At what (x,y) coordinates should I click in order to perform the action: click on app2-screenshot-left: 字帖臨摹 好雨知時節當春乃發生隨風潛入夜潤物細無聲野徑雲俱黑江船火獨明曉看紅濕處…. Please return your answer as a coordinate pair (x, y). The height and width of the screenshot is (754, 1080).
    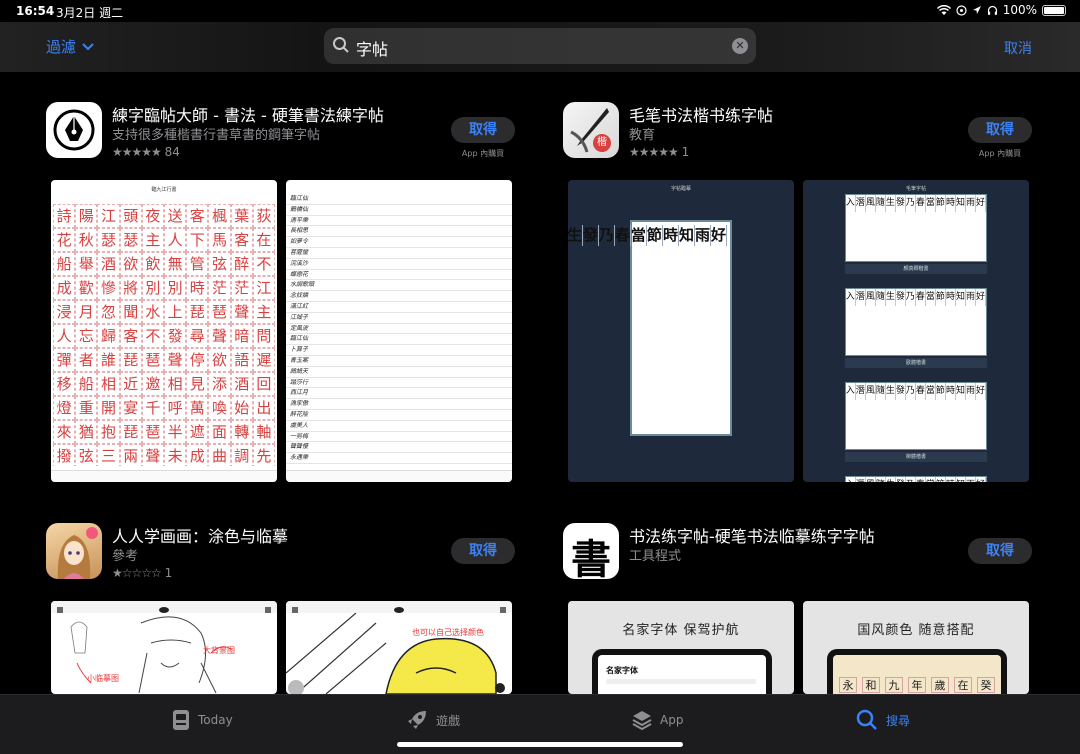
    Looking at the image, I should click on (681, 331).